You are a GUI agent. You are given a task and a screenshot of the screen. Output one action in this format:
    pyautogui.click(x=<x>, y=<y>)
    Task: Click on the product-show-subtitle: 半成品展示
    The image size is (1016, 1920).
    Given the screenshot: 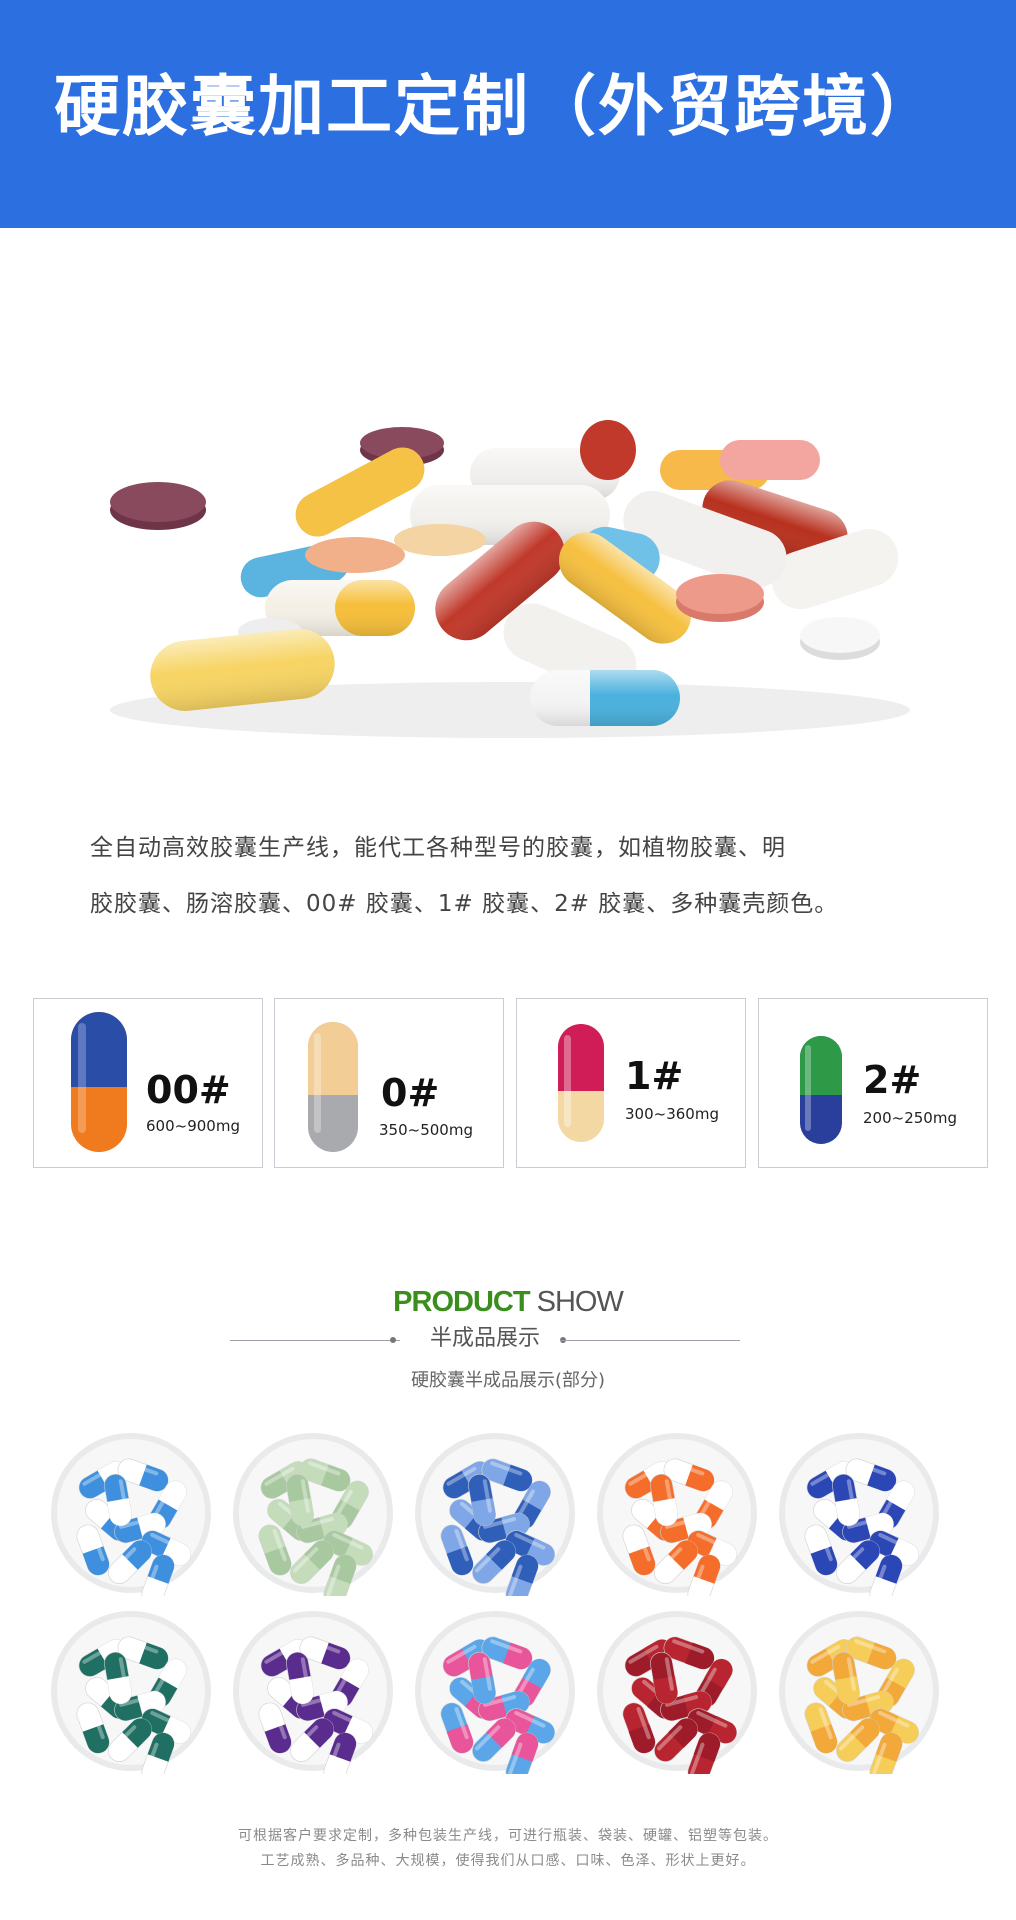 What is the action you would take?
    pyautogui.click(x=484, y=1338)
    